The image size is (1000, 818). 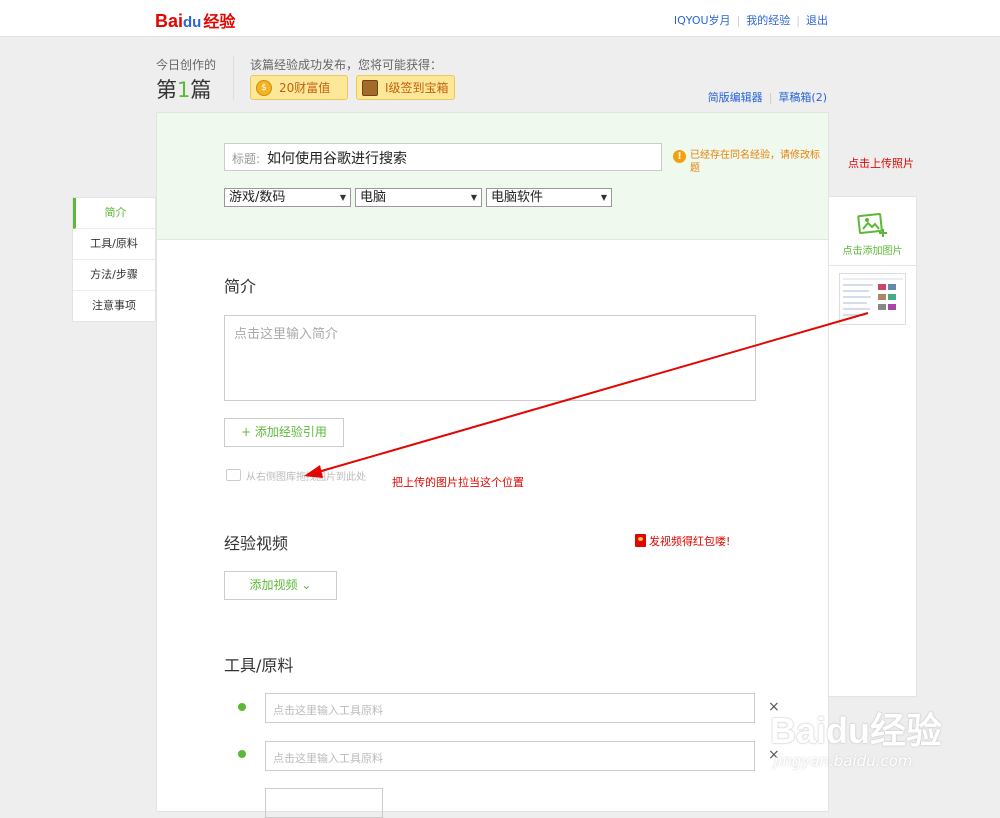 What do you see at coordinates (856, 730) in the screenshot?
I see `watermark-logo: Baidu经验` at bounding box center [856, 730].